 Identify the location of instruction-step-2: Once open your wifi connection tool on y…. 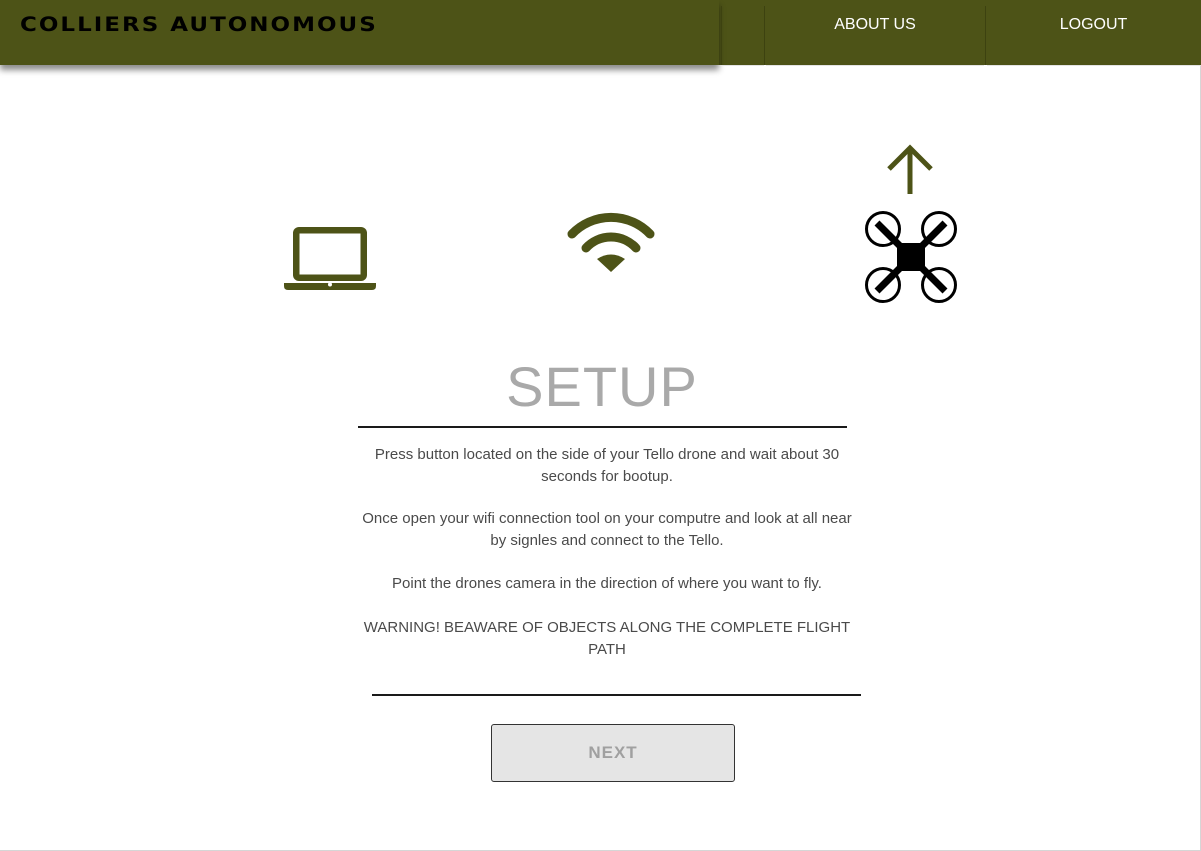
(607, 529).